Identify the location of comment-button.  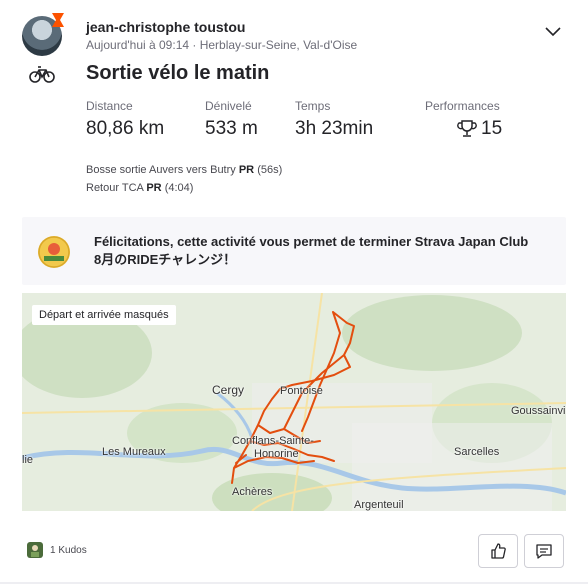
(544, 551).